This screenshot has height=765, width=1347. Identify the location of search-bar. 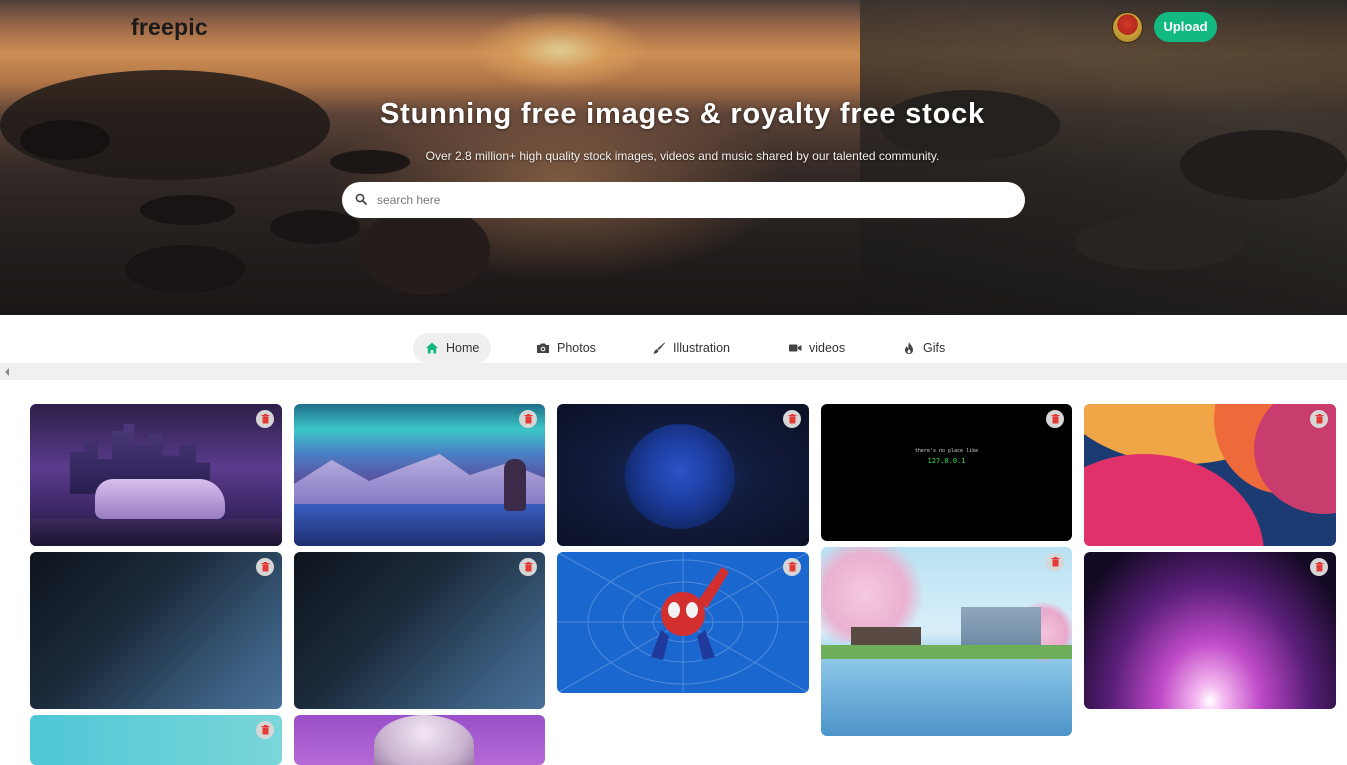
(683, 200).